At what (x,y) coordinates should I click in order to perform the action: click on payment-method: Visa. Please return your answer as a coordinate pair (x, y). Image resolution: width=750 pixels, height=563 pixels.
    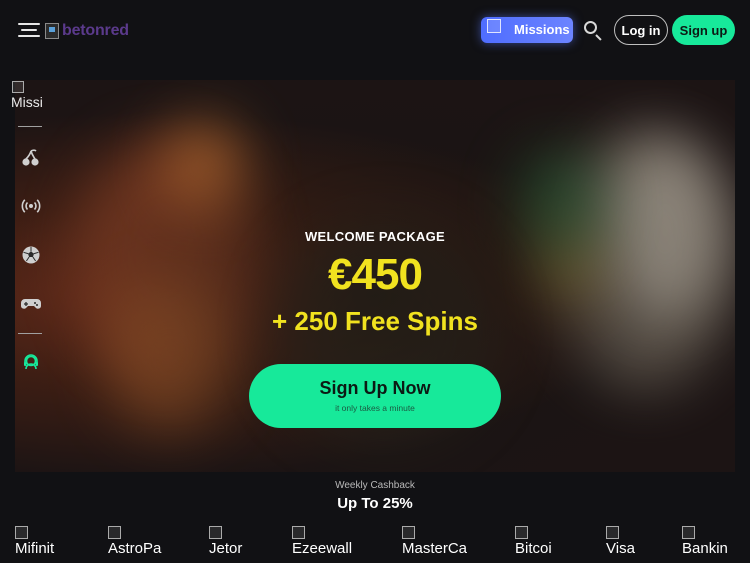
    Looking at the image, I should click on (626, 544).